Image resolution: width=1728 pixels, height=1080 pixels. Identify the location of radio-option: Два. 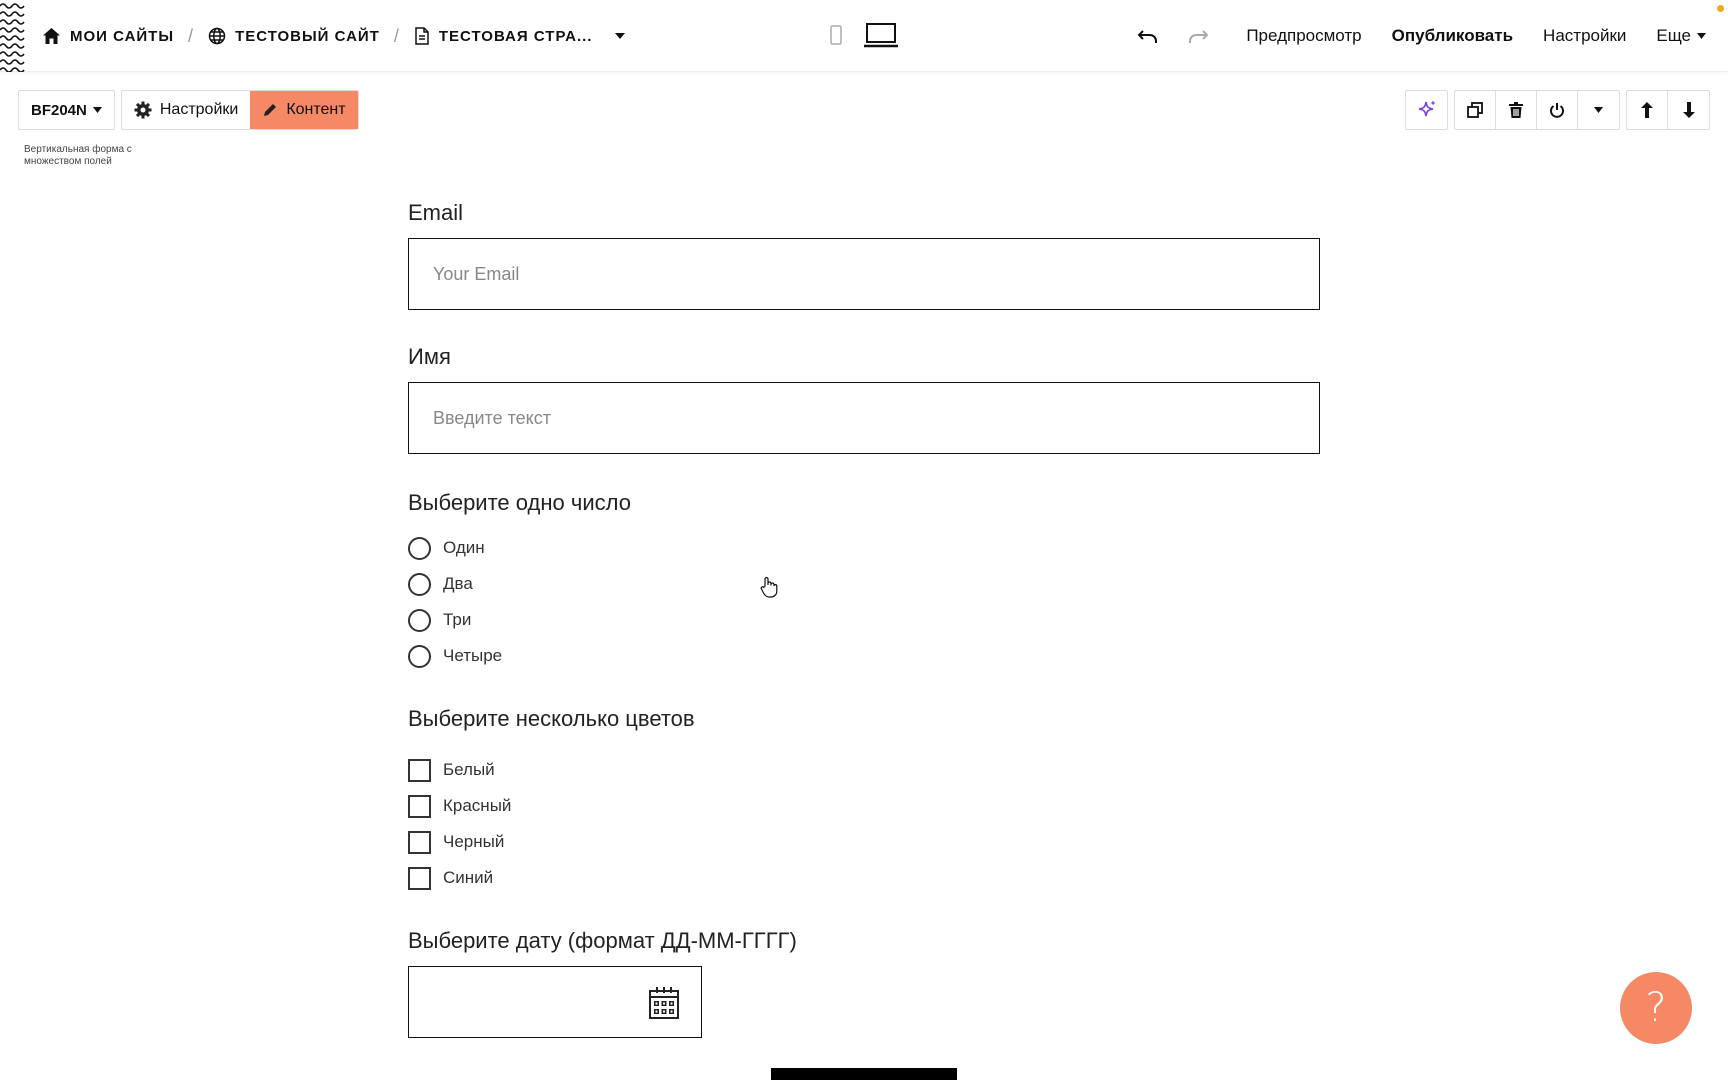
(864, 584).